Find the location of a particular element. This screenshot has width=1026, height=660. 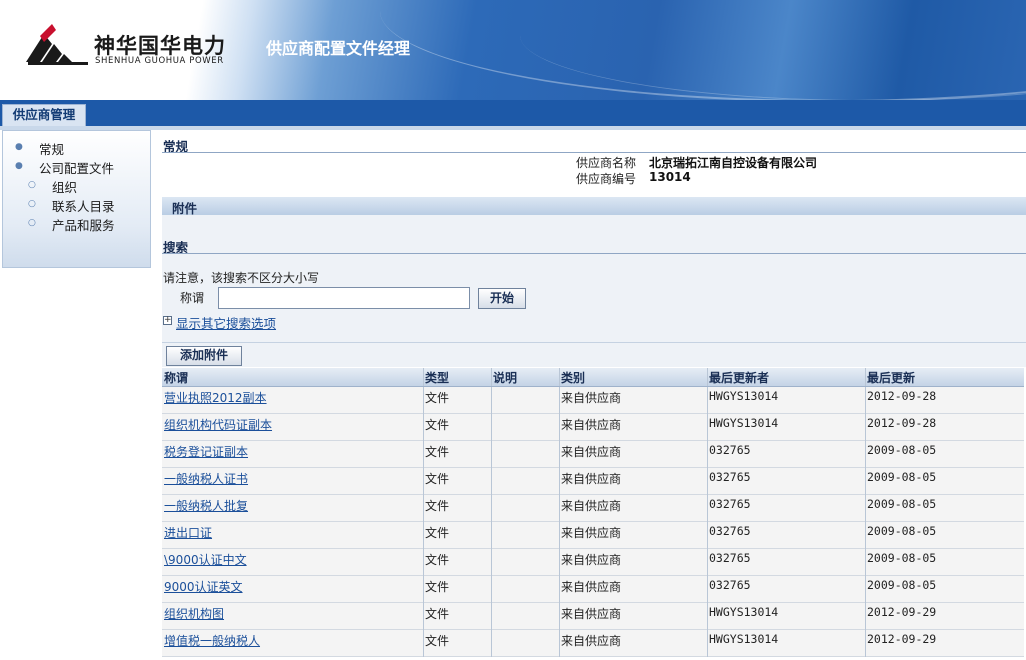

title-field-label: 称谓 is located at coordinates (192, 298).